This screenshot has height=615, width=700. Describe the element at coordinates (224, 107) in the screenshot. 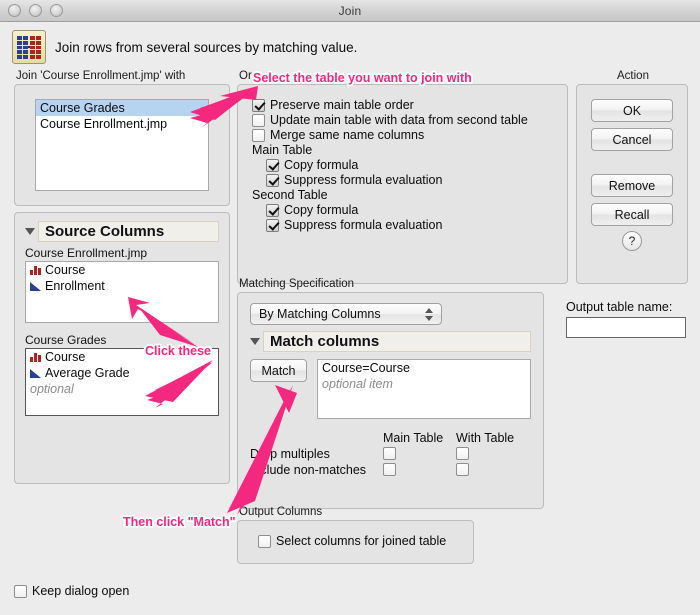

I see `annotation-arrow-to-table-list` at that location.